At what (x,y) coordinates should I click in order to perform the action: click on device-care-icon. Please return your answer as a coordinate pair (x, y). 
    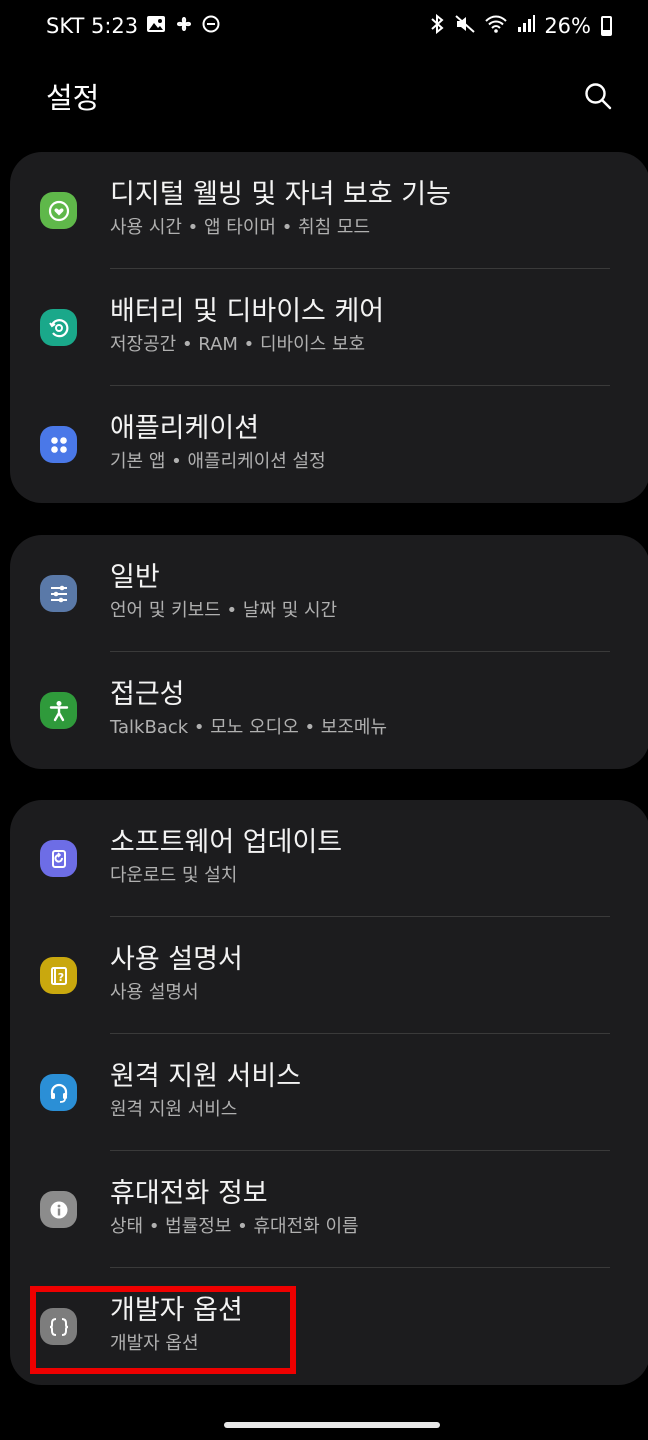
    Looking at the image, I should click on (58, 327).